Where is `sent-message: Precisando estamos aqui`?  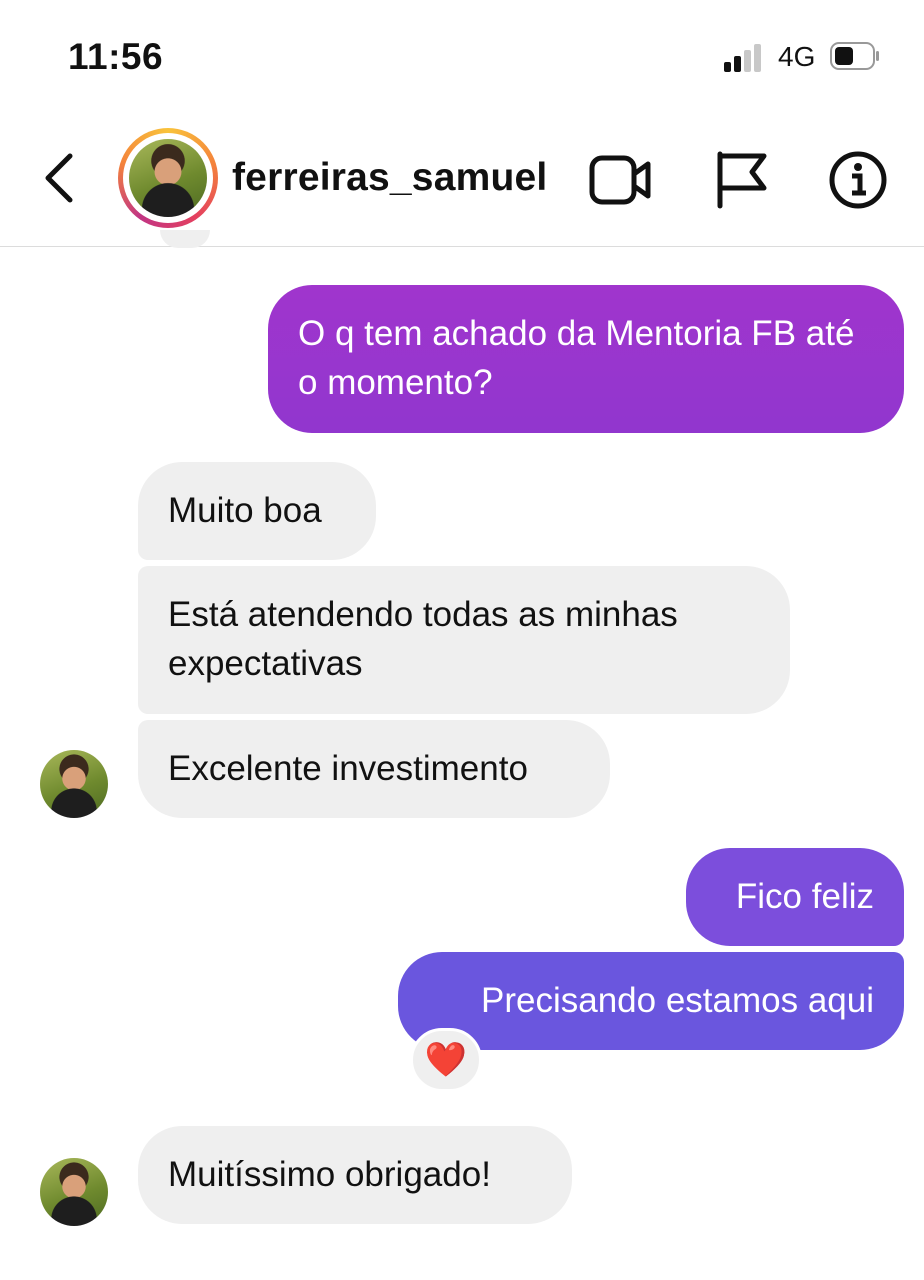
sent-message: Precisando estamos aqui is located at coordinates (651, 1001).